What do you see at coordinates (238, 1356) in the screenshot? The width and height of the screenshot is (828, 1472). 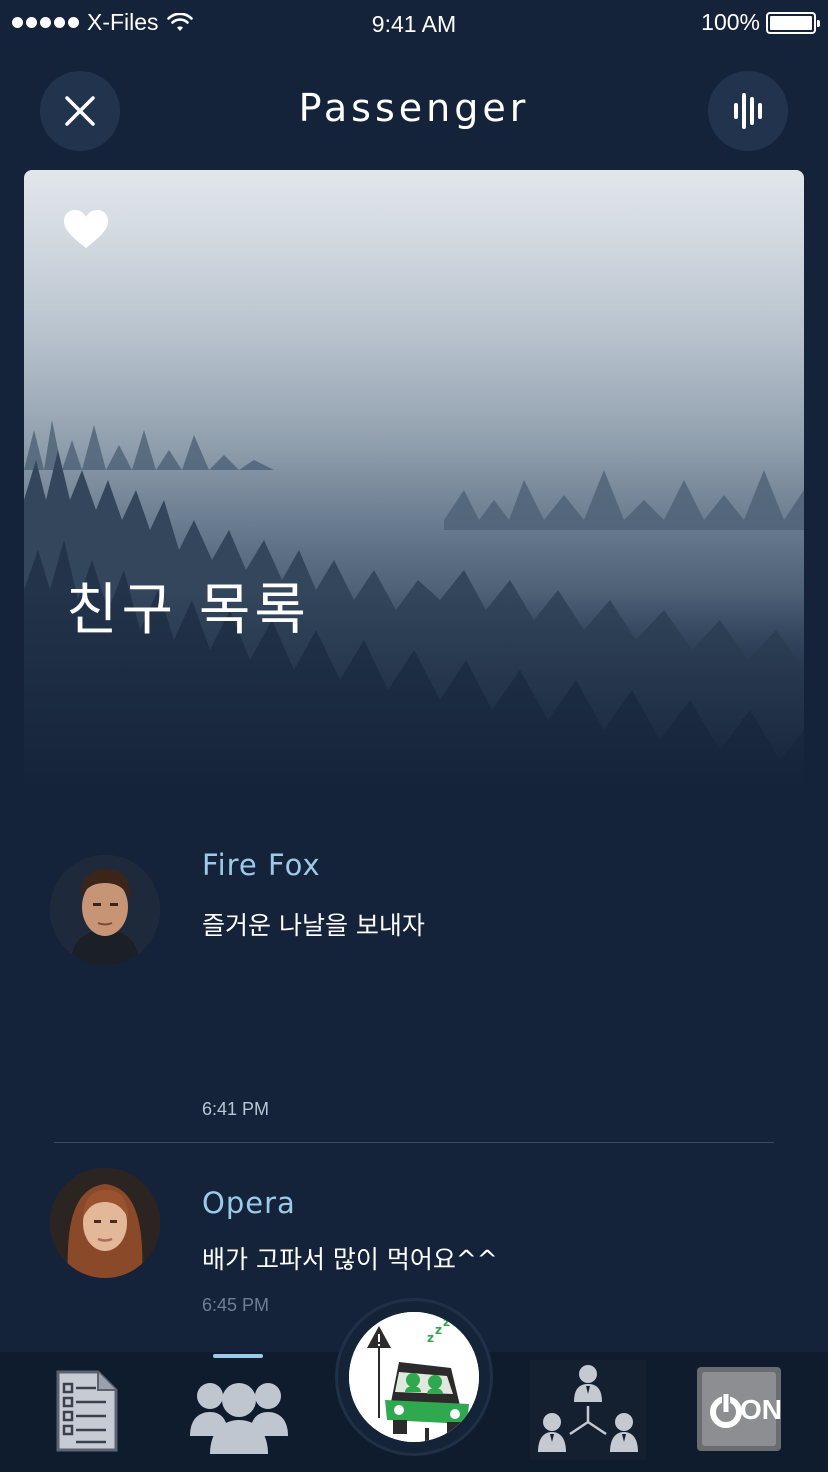 I see `active-tab-indicator` at bounding box center [238, 1356].